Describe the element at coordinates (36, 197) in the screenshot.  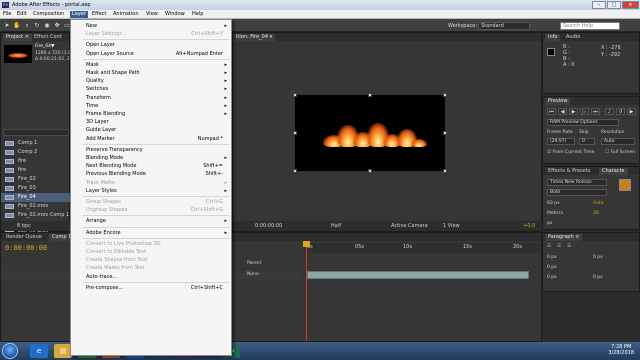
I see `project-item: Fire_04` at that location.